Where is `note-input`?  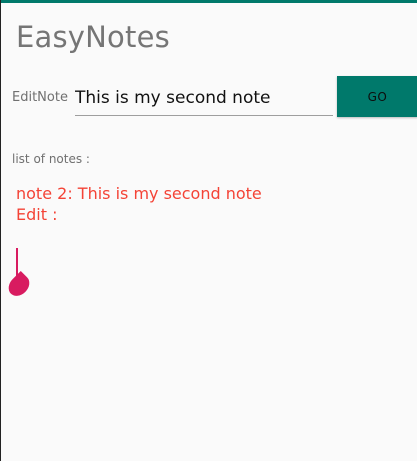
note-input is located at coordinates (204, 98).